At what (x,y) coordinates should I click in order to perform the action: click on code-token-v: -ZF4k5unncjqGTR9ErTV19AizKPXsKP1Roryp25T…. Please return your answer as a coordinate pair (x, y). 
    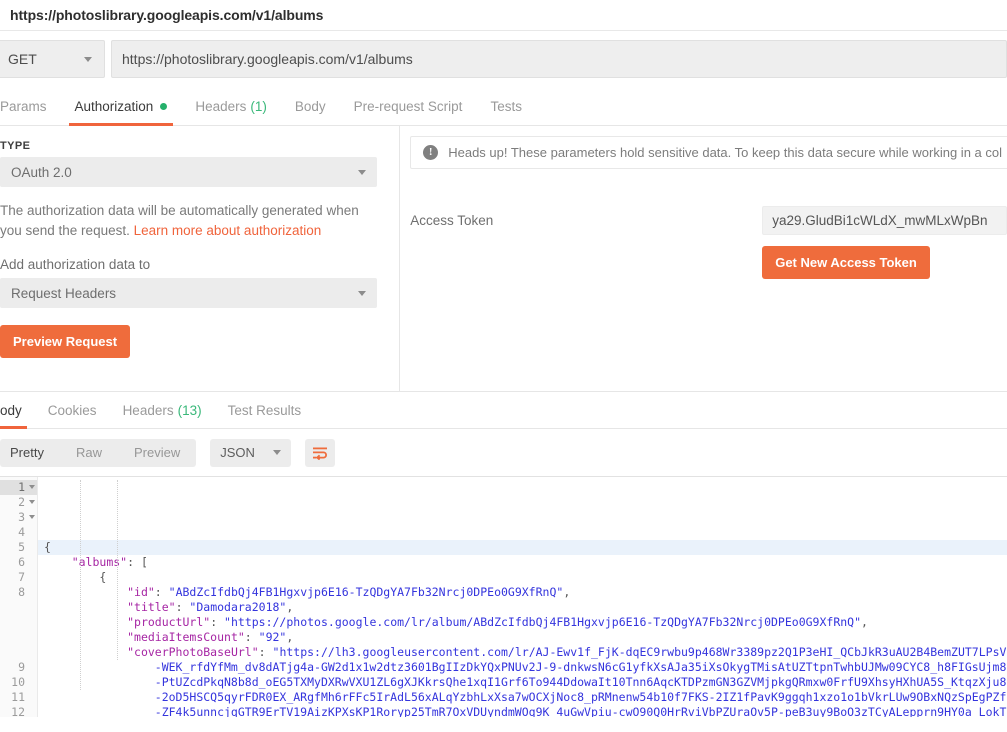
    Looking at the image, I should click on (525, 711).